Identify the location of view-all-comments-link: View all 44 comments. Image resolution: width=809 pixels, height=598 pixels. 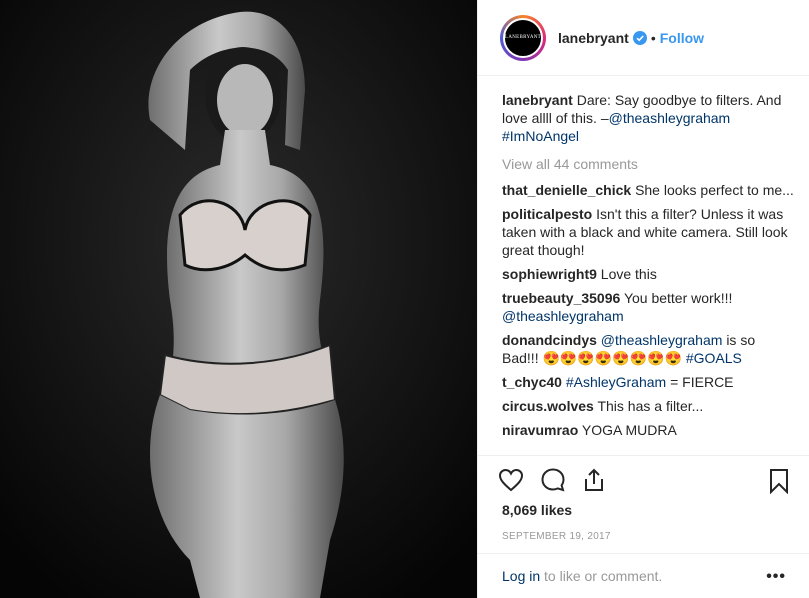
(648, 164).